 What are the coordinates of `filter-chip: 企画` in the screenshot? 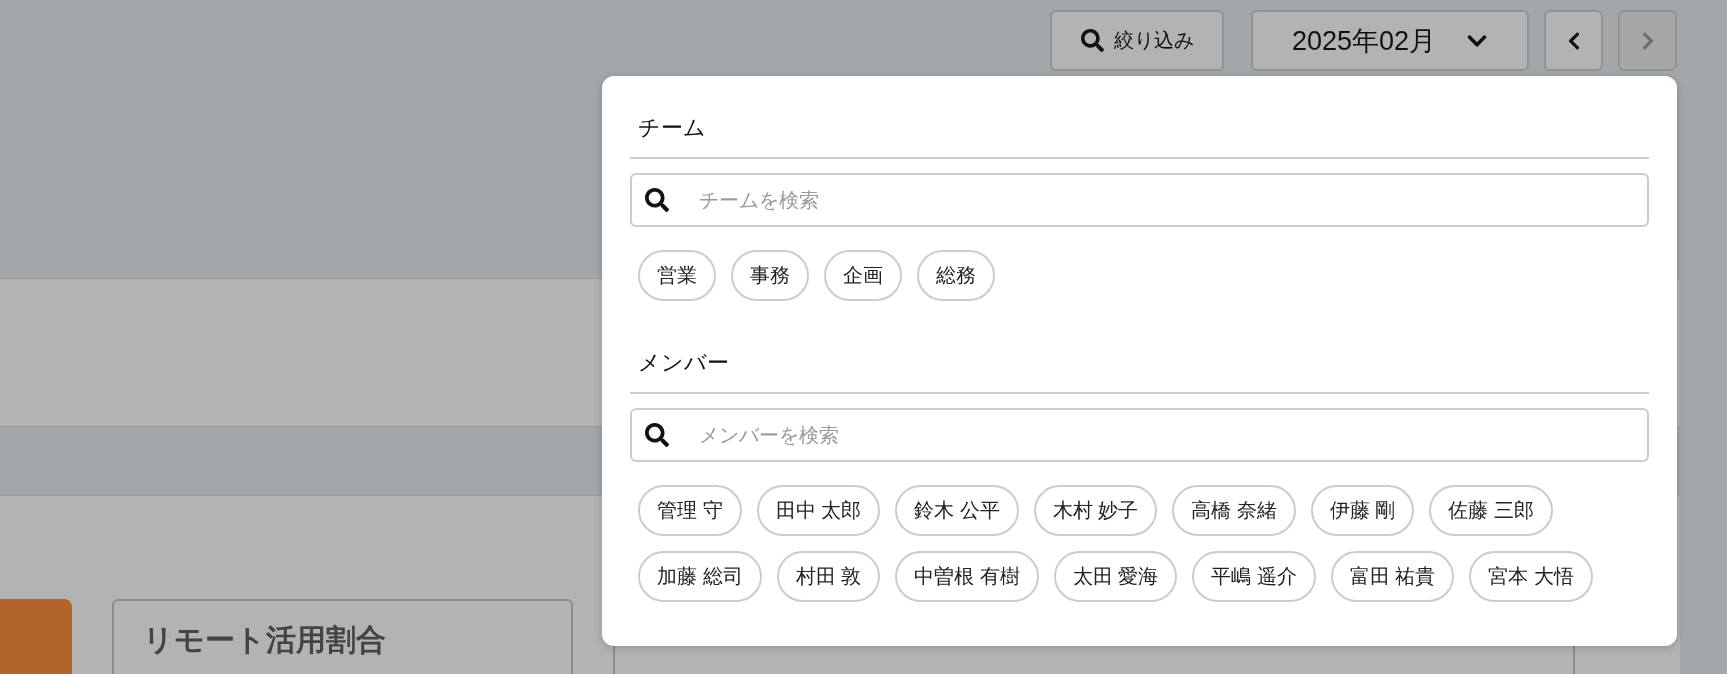 It's located at (863, 275).